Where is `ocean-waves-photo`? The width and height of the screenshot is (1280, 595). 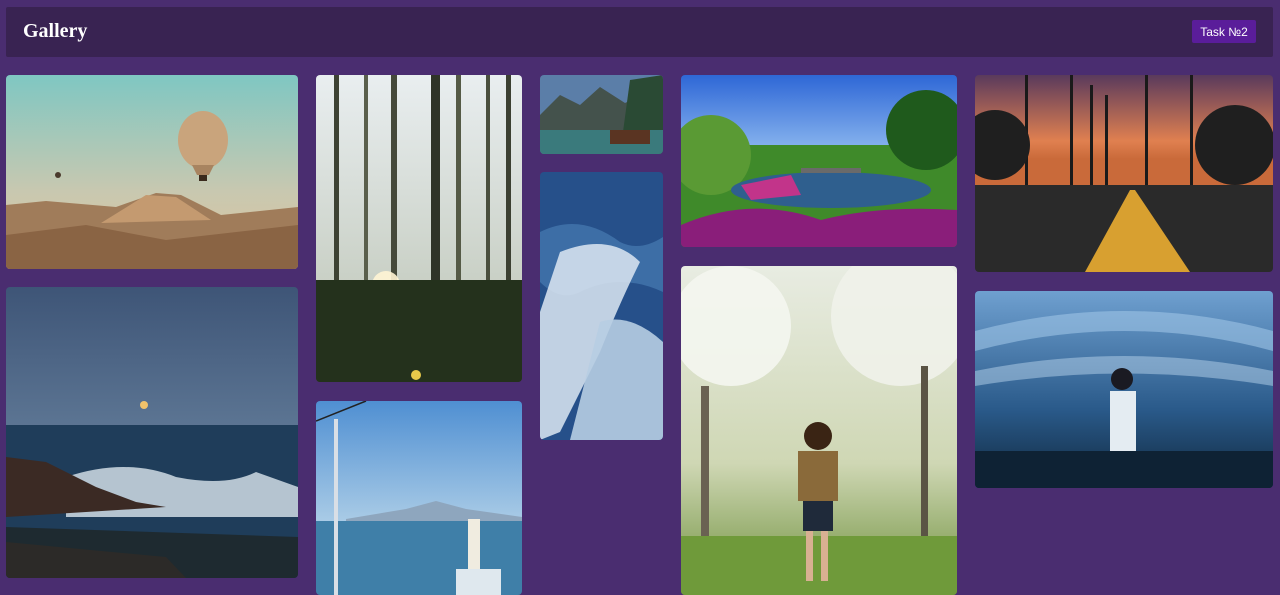
ocean-waves-photo is located at coordinates (601, 306).